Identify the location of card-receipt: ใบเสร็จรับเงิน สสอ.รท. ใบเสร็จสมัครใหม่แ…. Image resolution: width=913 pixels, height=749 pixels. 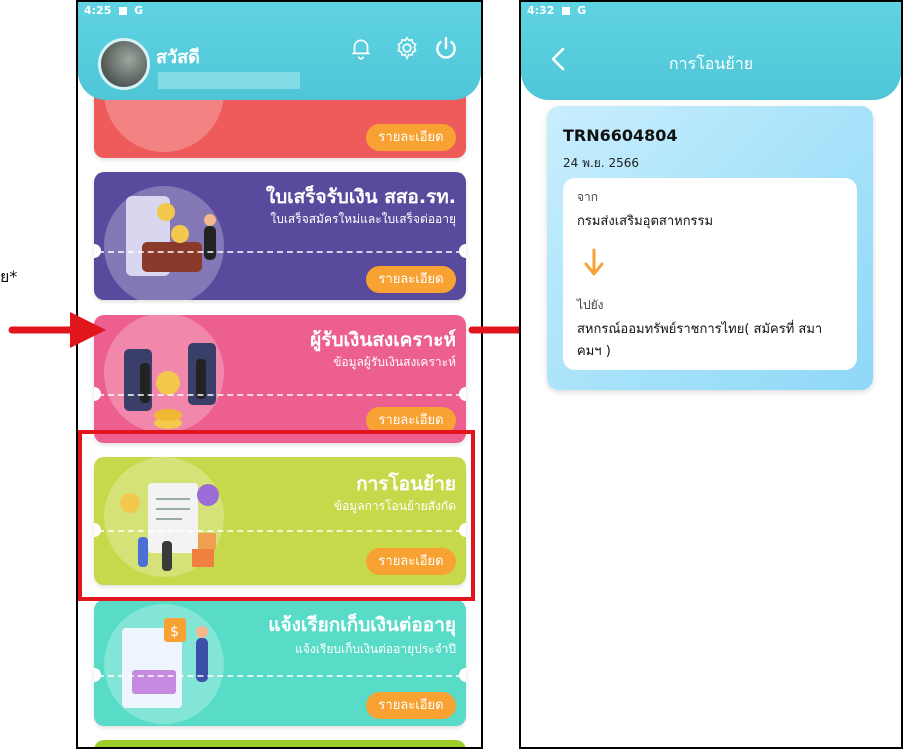
(280, 236).